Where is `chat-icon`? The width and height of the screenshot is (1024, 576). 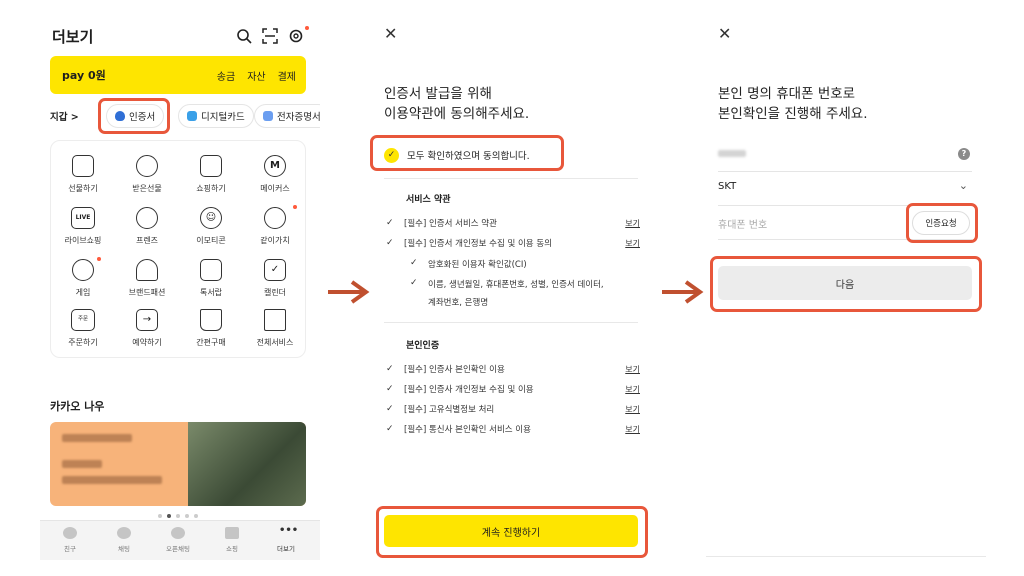 chat-icon is located at coordinates (124, 533).